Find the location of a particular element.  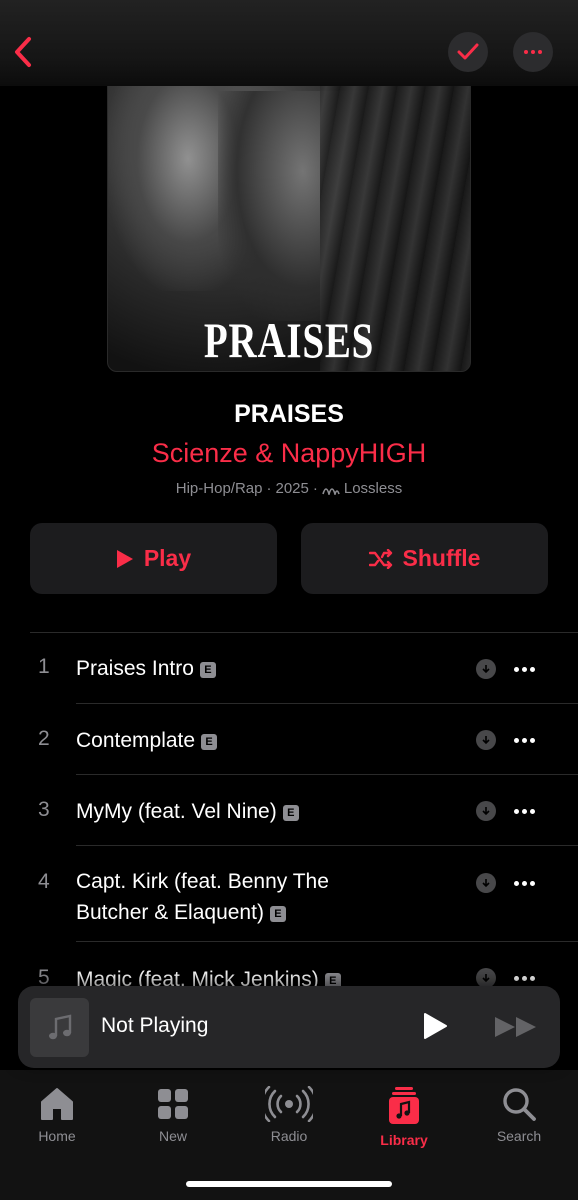

checkmark-icon is located at coordinates (468, 51).